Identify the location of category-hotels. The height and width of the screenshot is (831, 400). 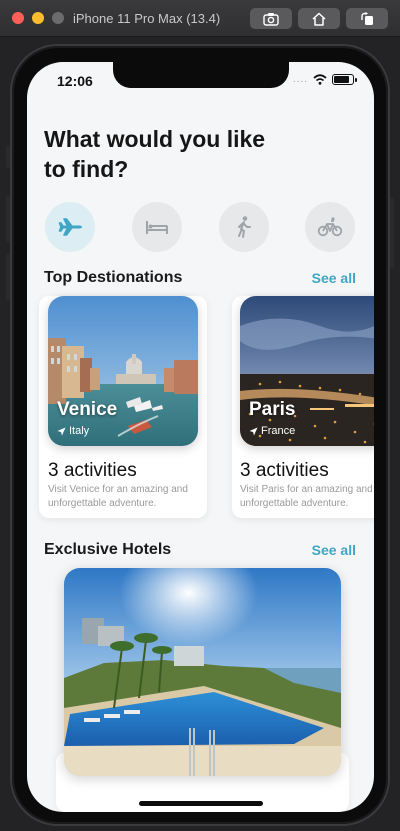
(157, 227).